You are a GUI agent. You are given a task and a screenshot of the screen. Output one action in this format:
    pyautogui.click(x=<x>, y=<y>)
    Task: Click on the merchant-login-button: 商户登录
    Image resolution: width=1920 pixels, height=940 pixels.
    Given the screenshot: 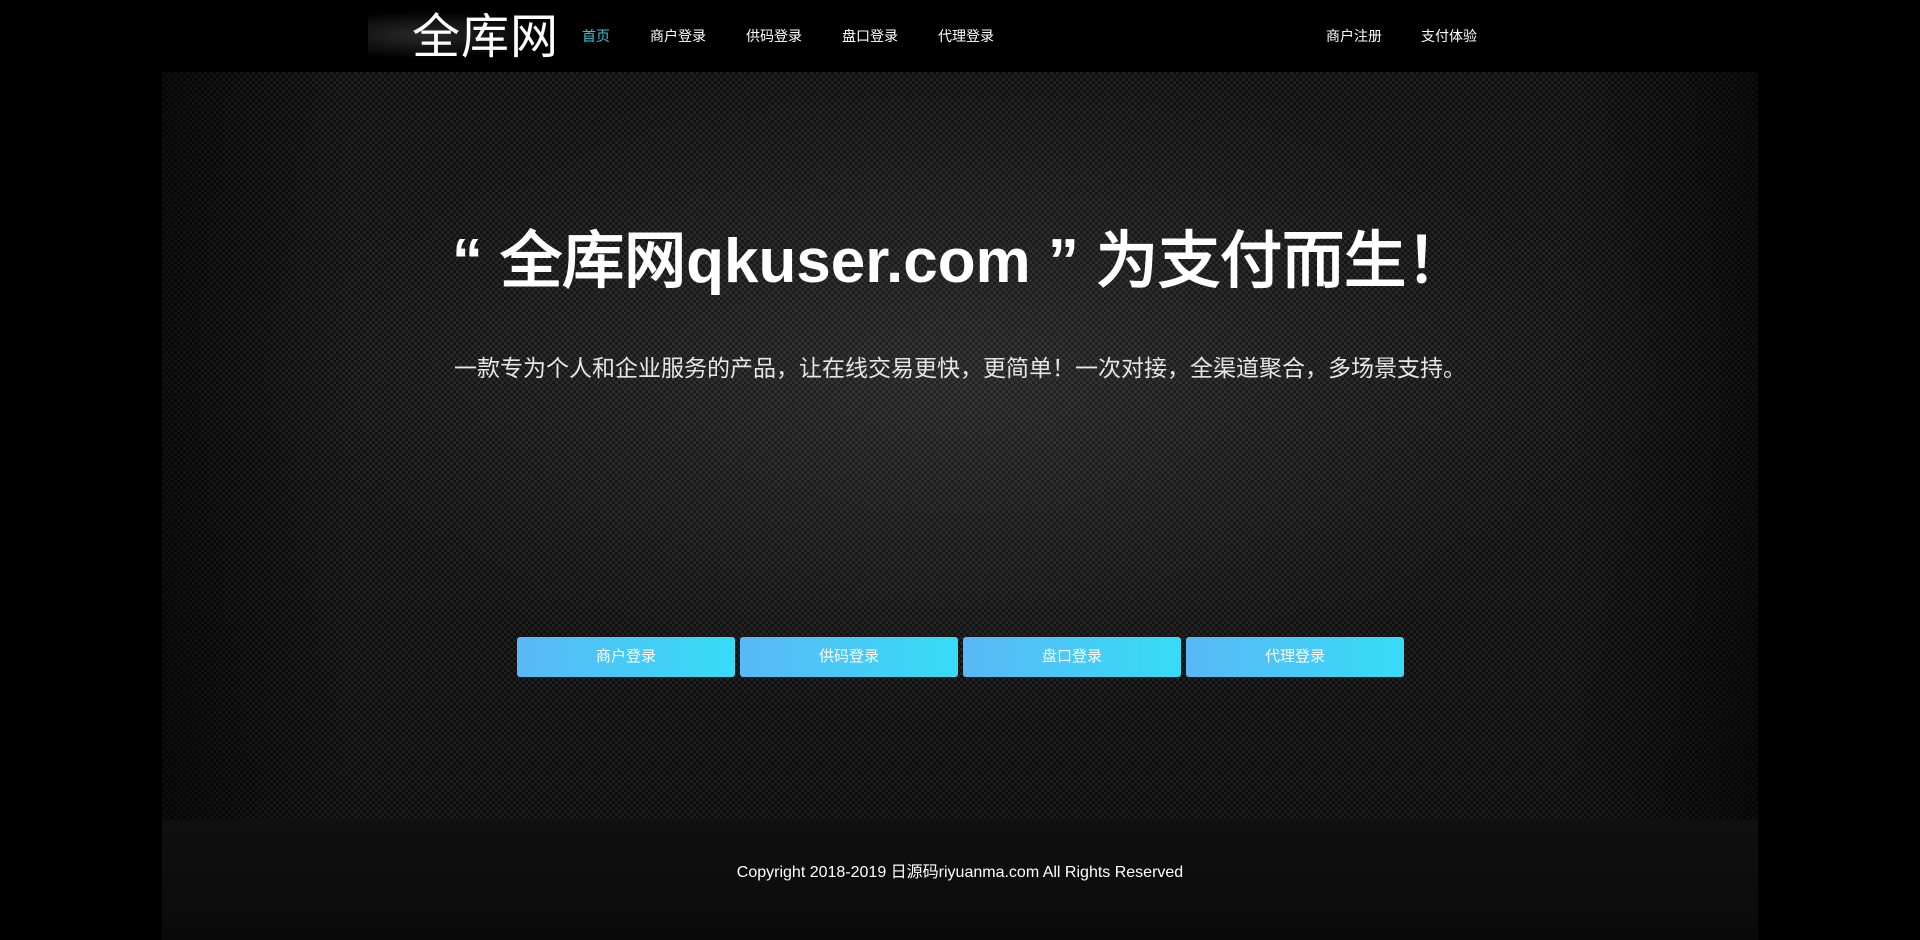 What is the action you would take?
    pyautogui.click(x=626, y=657)
    